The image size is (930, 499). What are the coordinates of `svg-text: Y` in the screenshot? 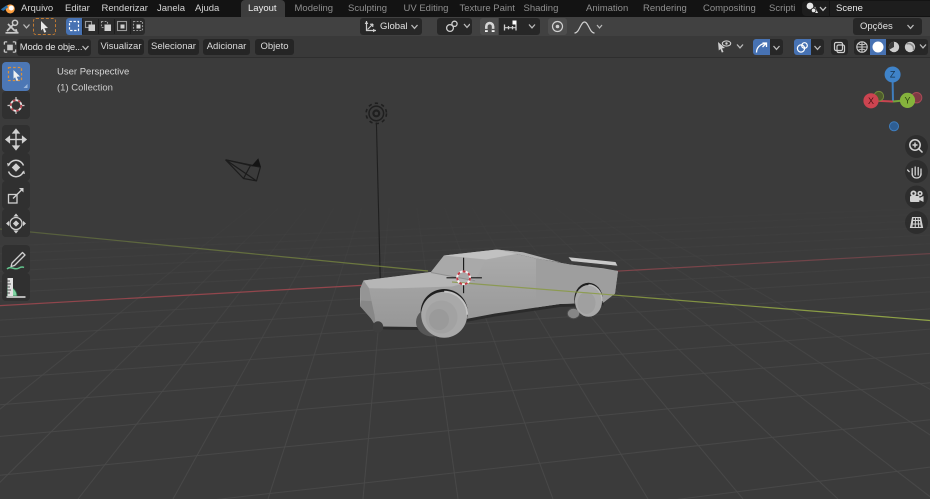 It's located at (907, 101).